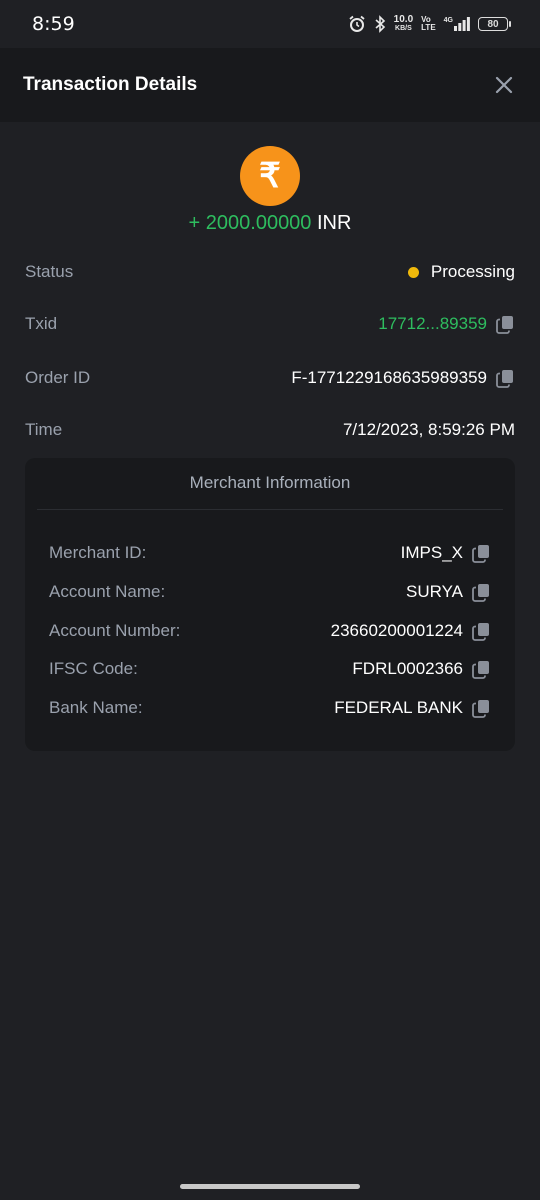 This screenshot has height=1200, width=540. I want to click on ifsc-code-text: FDRL0002366, so click(407, 668).